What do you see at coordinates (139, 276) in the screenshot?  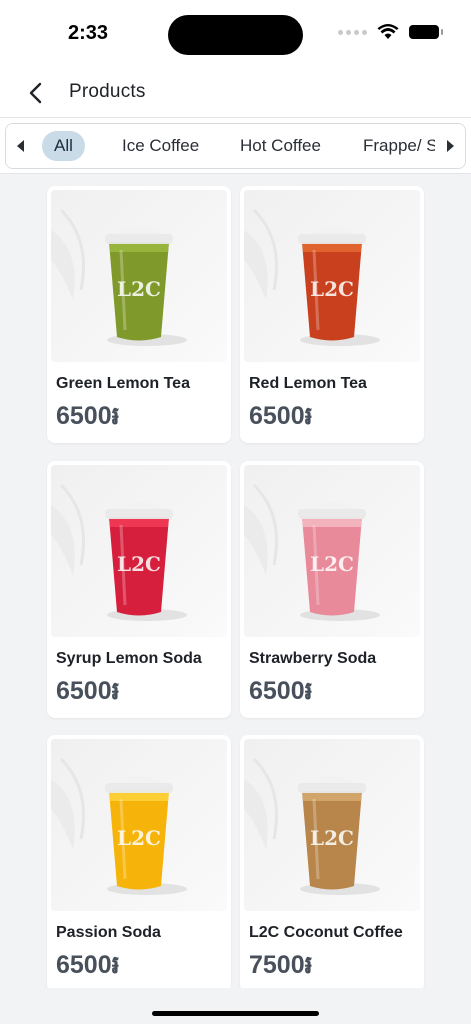 I see `green-lemon-tea-image: L2C` at bounding box center [139, 276].